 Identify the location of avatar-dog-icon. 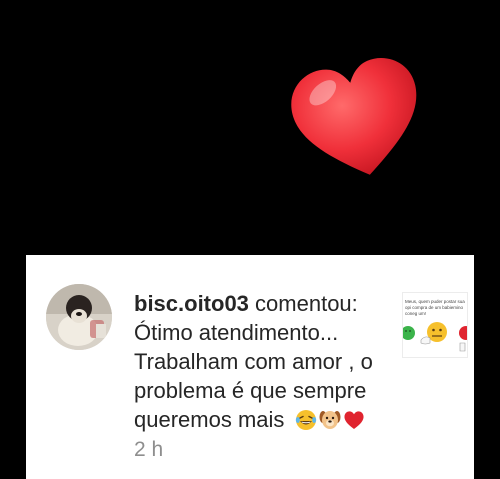
(79, 317).